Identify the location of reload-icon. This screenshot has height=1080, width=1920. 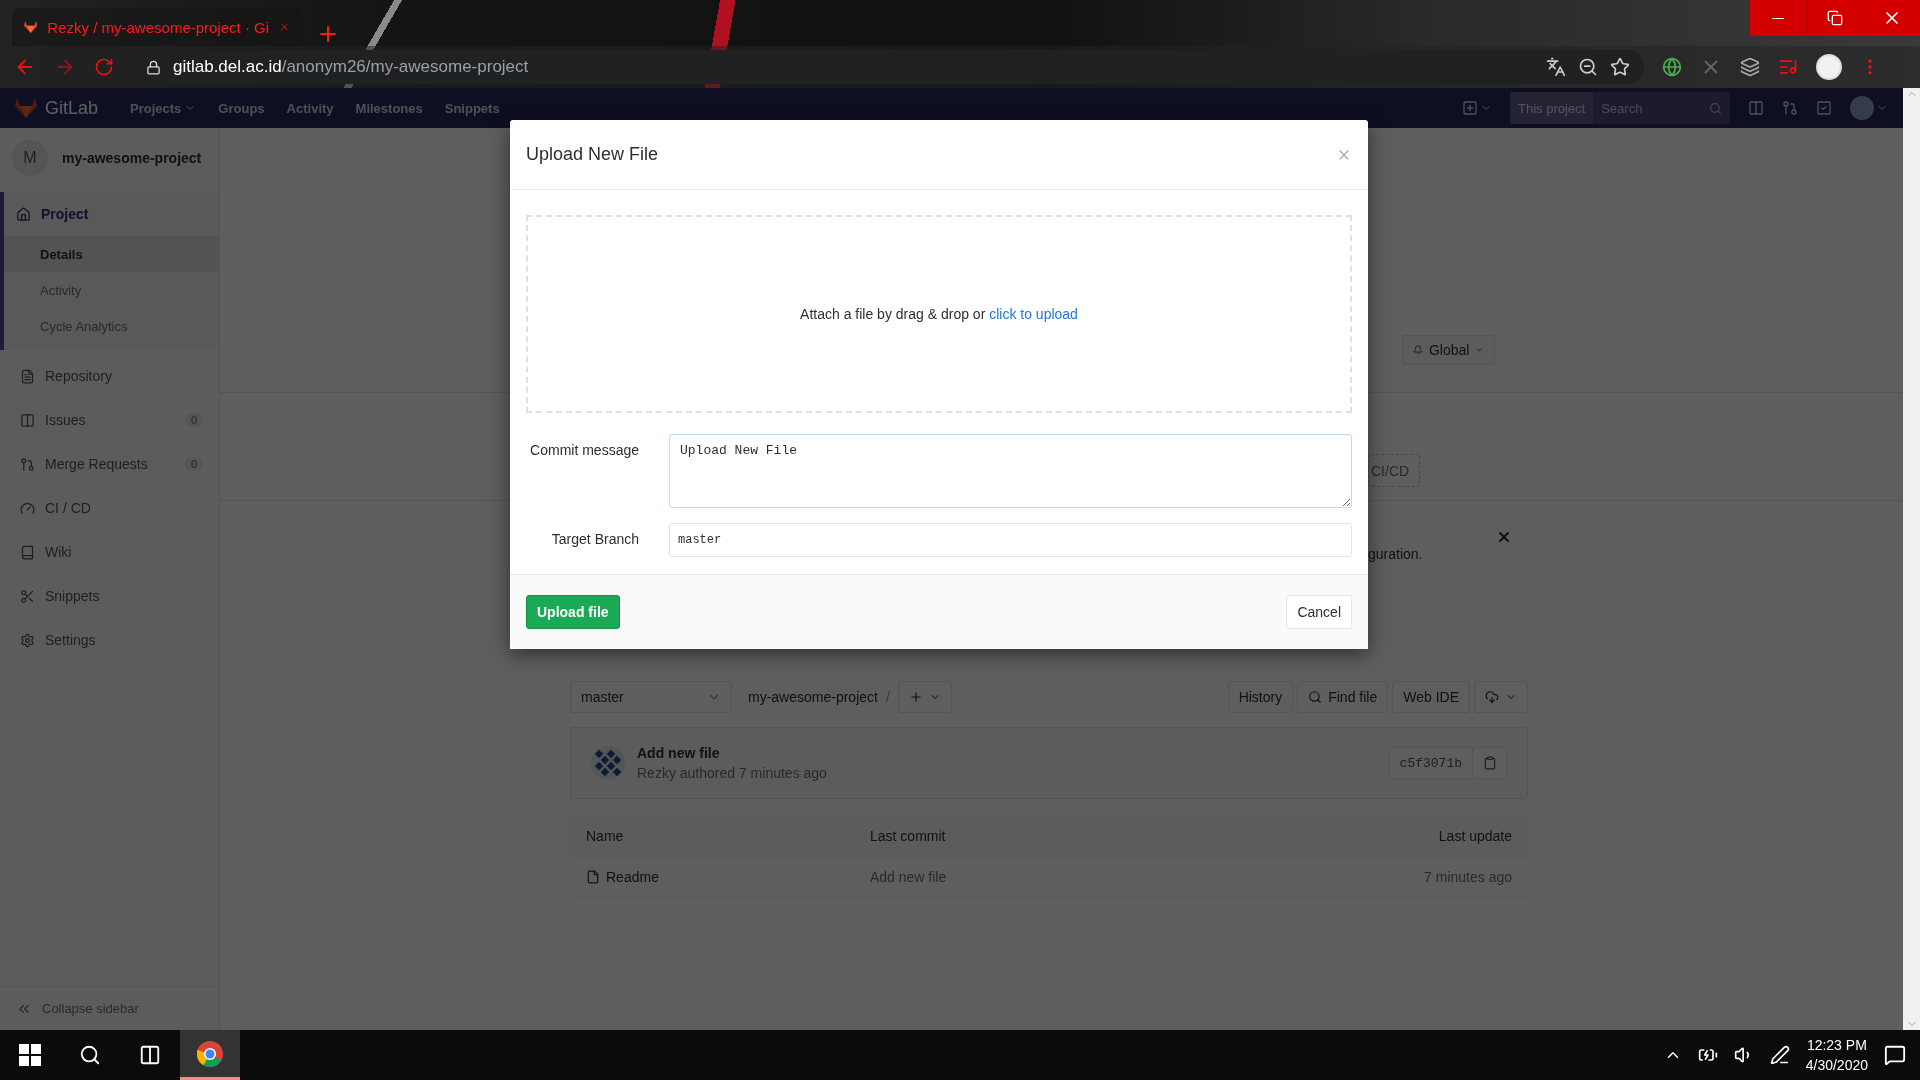
(104, 67).